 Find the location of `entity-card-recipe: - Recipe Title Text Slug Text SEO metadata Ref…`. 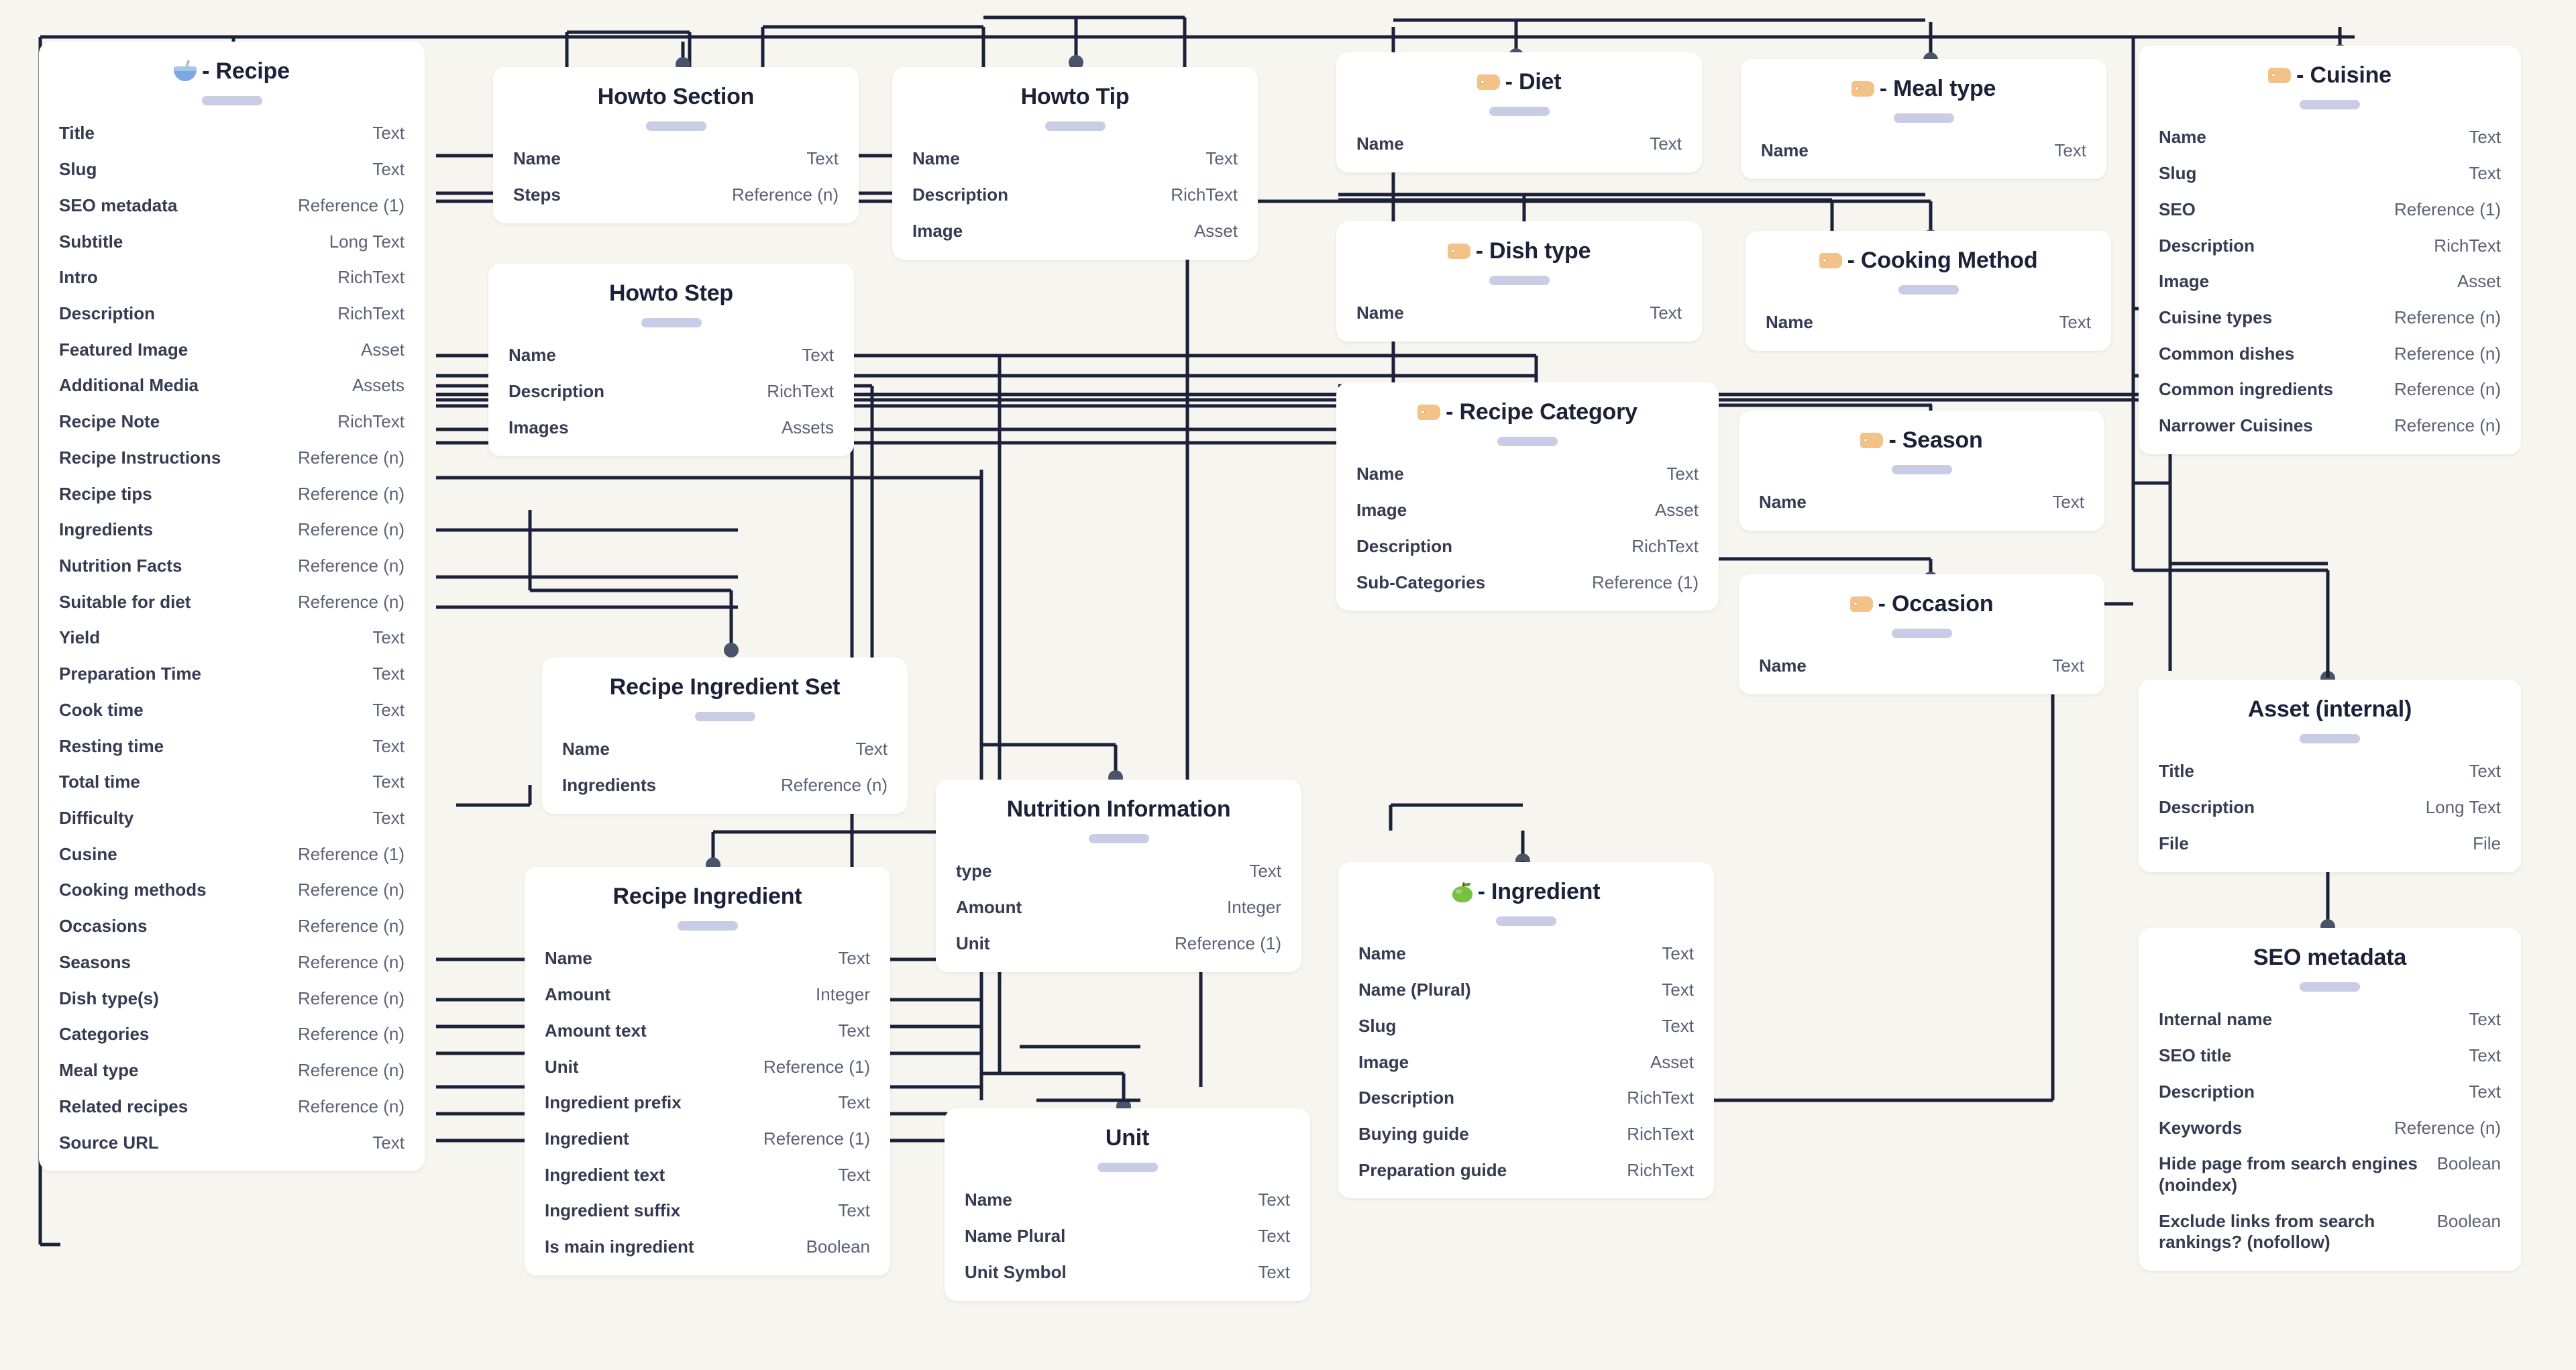

entity-card-recipe: - Recipe Title Text Slug Text SEO metadata Ref… is located at coordinates (232, 606).